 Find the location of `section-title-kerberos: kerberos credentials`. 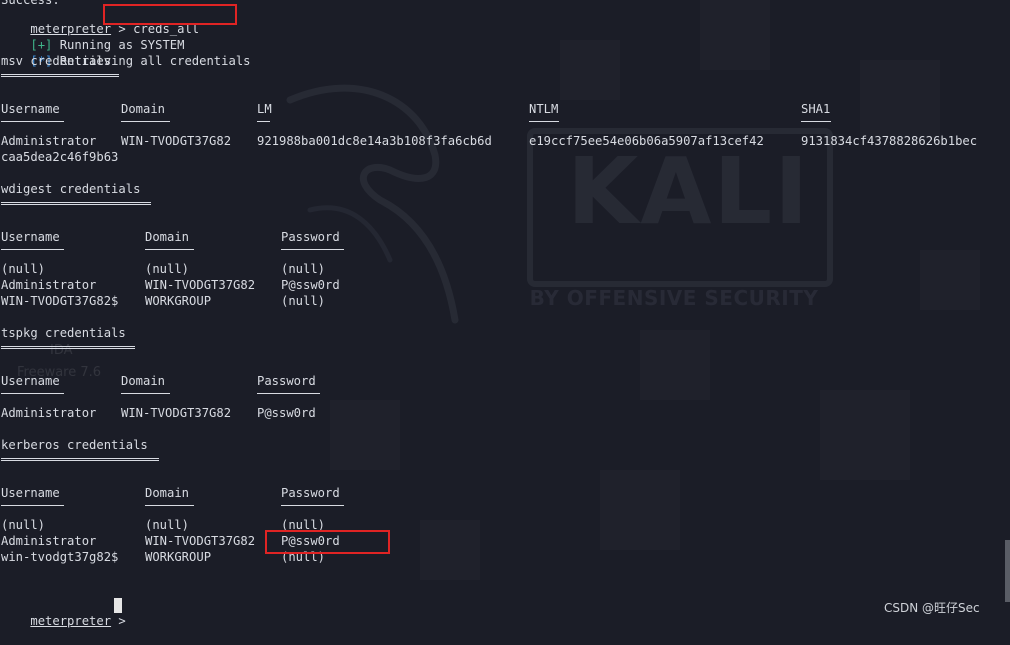

section-title-kerberos: kerberos credentials is located at coordinates (74, 445).